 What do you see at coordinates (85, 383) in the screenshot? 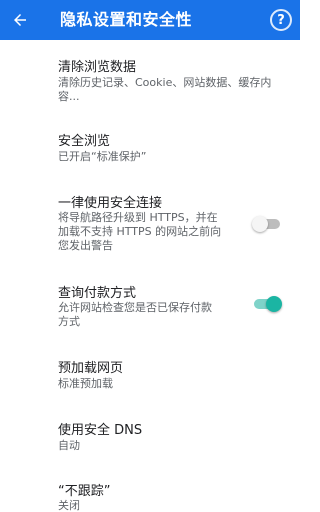
I see `setting-summary-line: 标准预加载` at bounding box center [85, 383].